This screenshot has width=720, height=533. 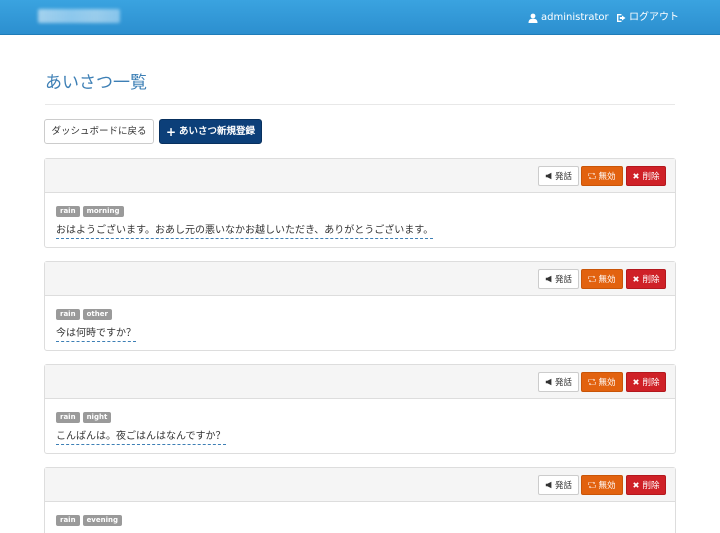 I want to click on new-greeting-button: + あいさつ新規登録, so click(x=210, y=131).